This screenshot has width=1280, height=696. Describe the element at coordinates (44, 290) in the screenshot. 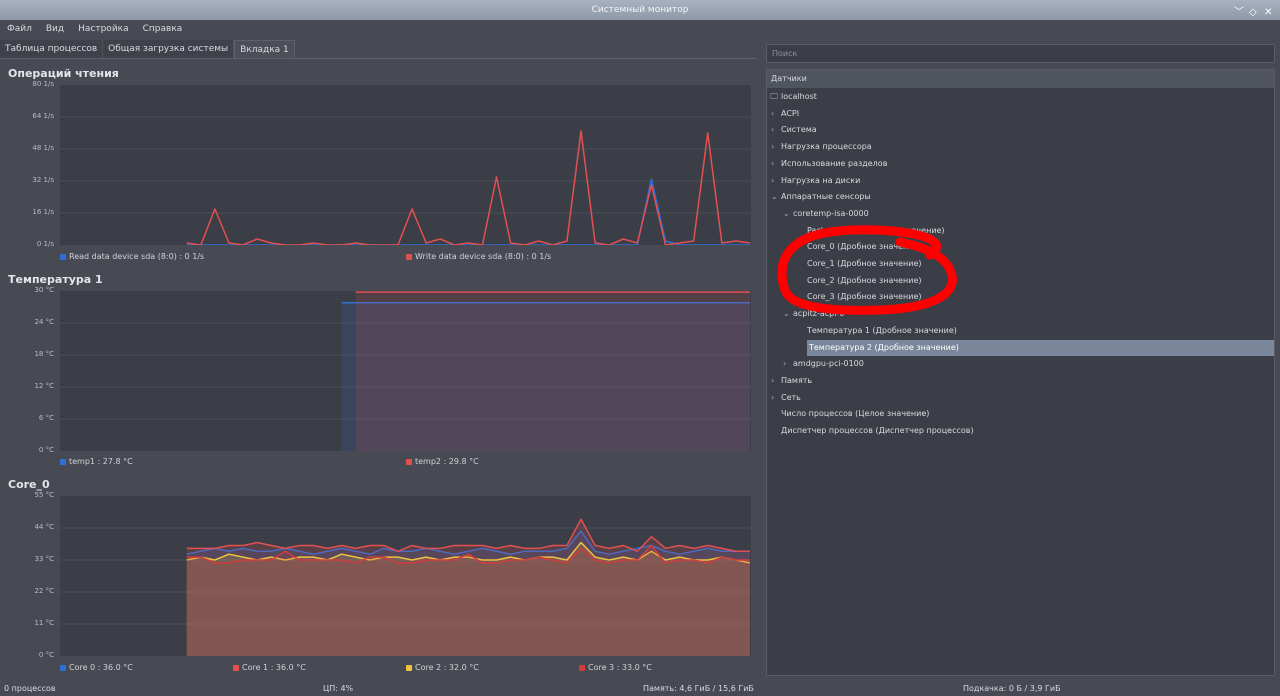

I see `y-tick-label: 30 °C` at that location.